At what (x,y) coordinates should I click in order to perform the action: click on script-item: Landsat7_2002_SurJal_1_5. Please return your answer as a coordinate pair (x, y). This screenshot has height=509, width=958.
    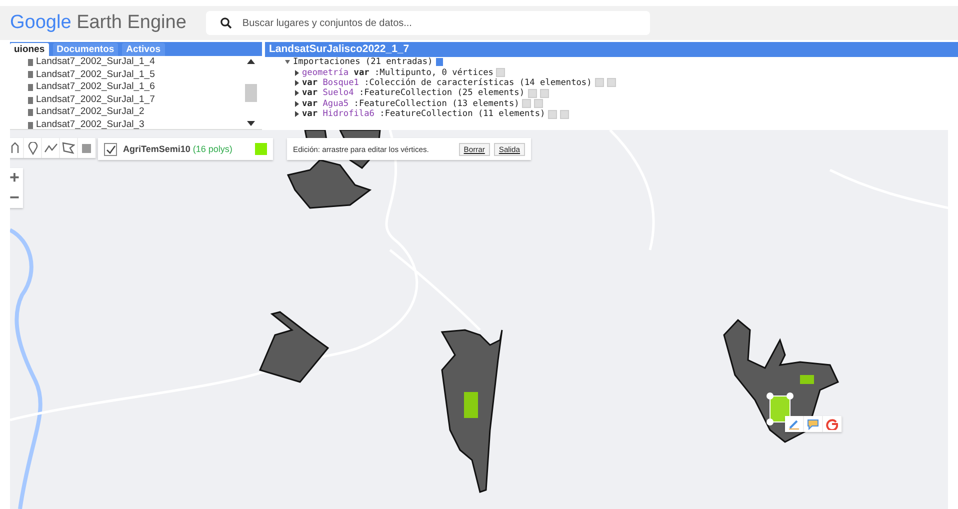
    Looking at the image, I should click on (135, 75).